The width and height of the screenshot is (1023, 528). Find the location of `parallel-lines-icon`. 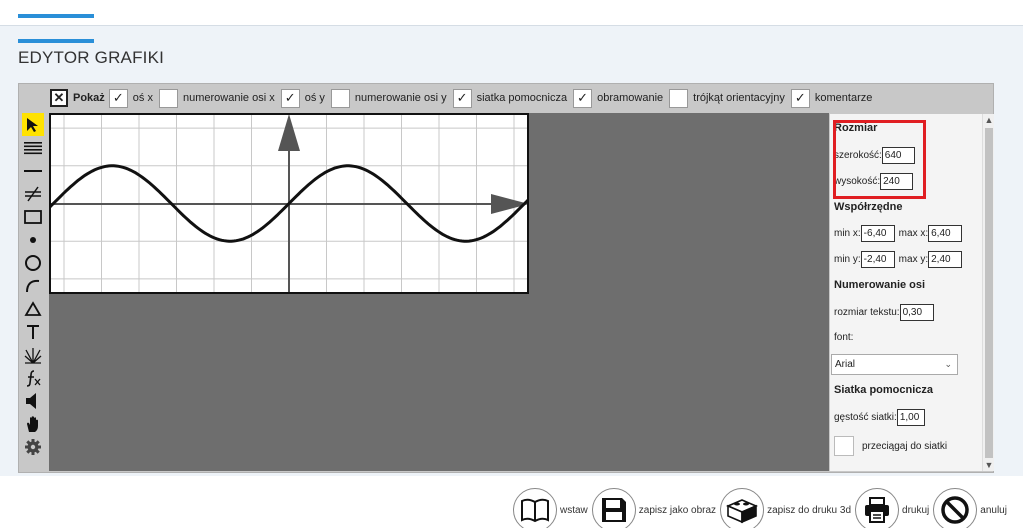

parallel-lines-icon is located at coordinates (33, 193).